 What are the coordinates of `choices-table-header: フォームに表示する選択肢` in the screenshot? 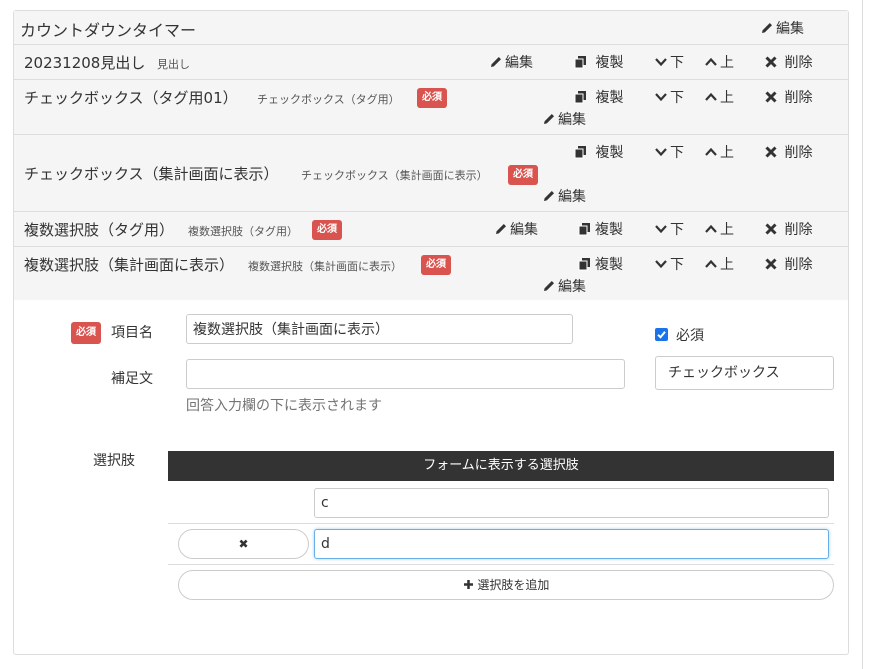 It's located at (501, 466).